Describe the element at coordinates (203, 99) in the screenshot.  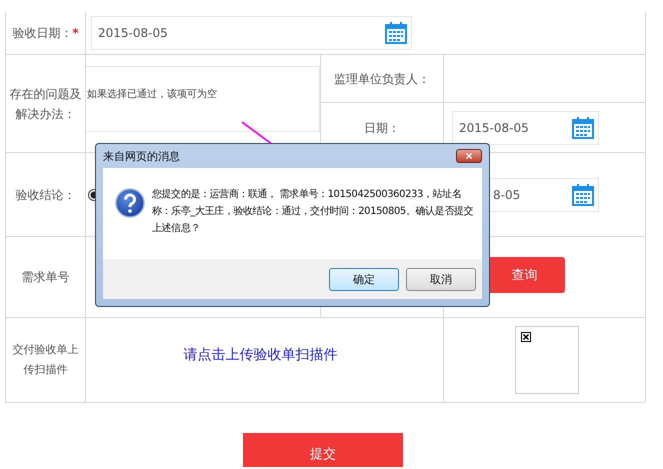
I see `text-area: 如果选择已通过，该项可为空` at that location.